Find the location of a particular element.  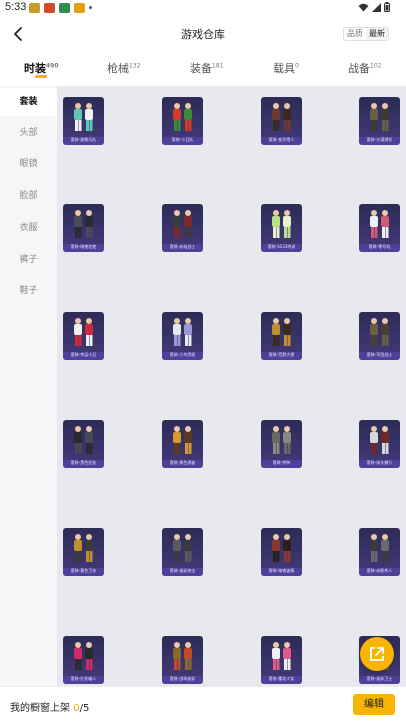

outfit-name: 套装-特种 is located at coordinates (281, 462).